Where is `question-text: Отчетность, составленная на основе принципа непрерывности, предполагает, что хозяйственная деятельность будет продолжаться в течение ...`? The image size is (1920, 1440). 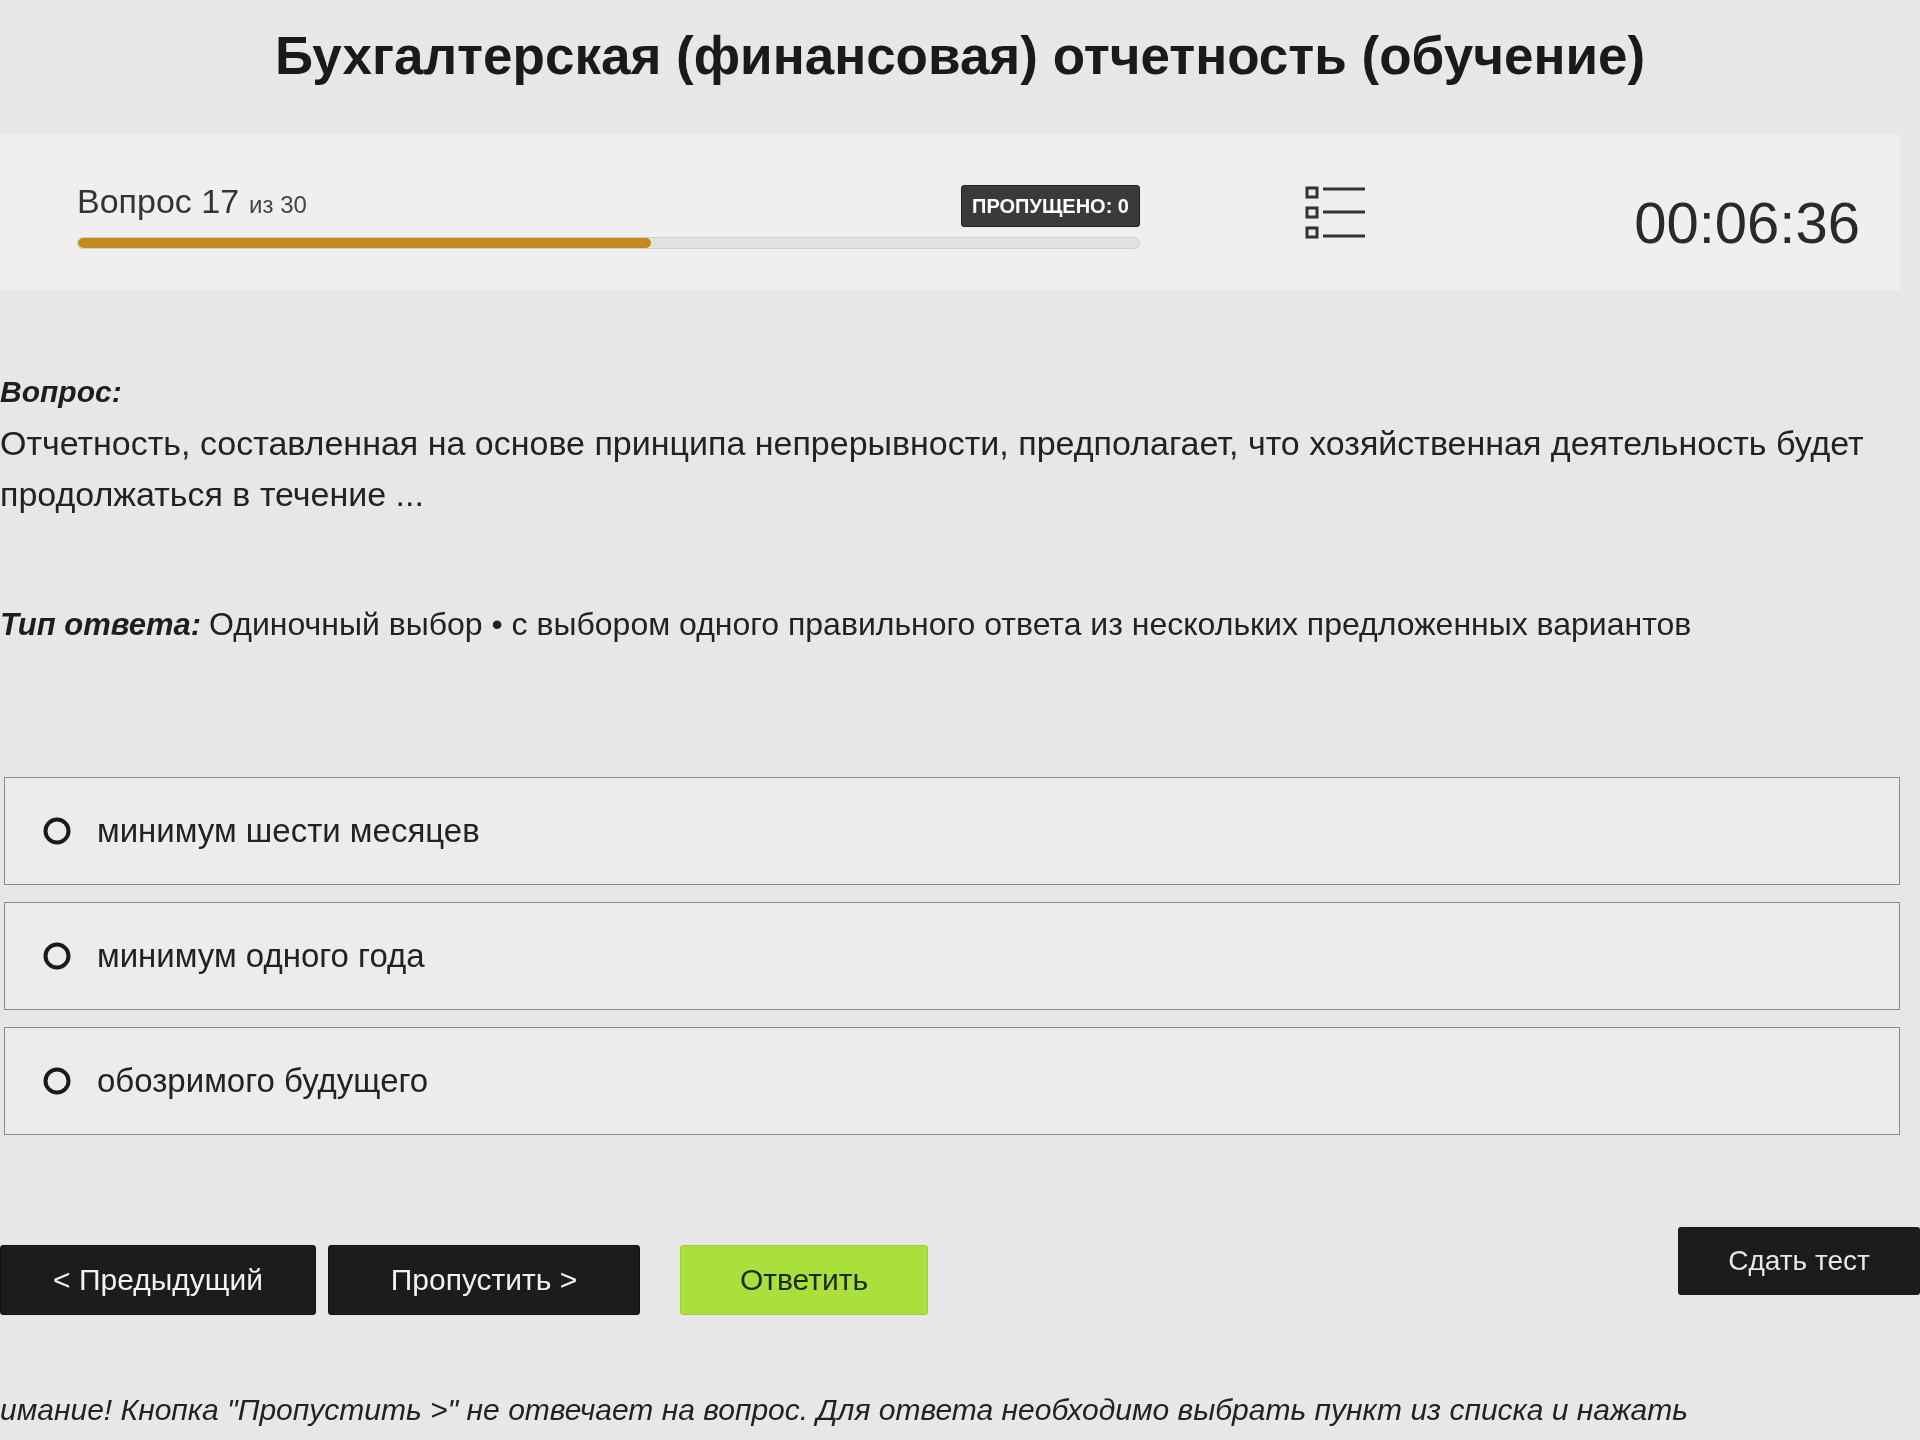 question-text: Отчетность, составленная на основе принципа непрерывности, предполагает, что хозяйственная деятельность будет продолжаться в течение ... is located at coordinates (932, 469).